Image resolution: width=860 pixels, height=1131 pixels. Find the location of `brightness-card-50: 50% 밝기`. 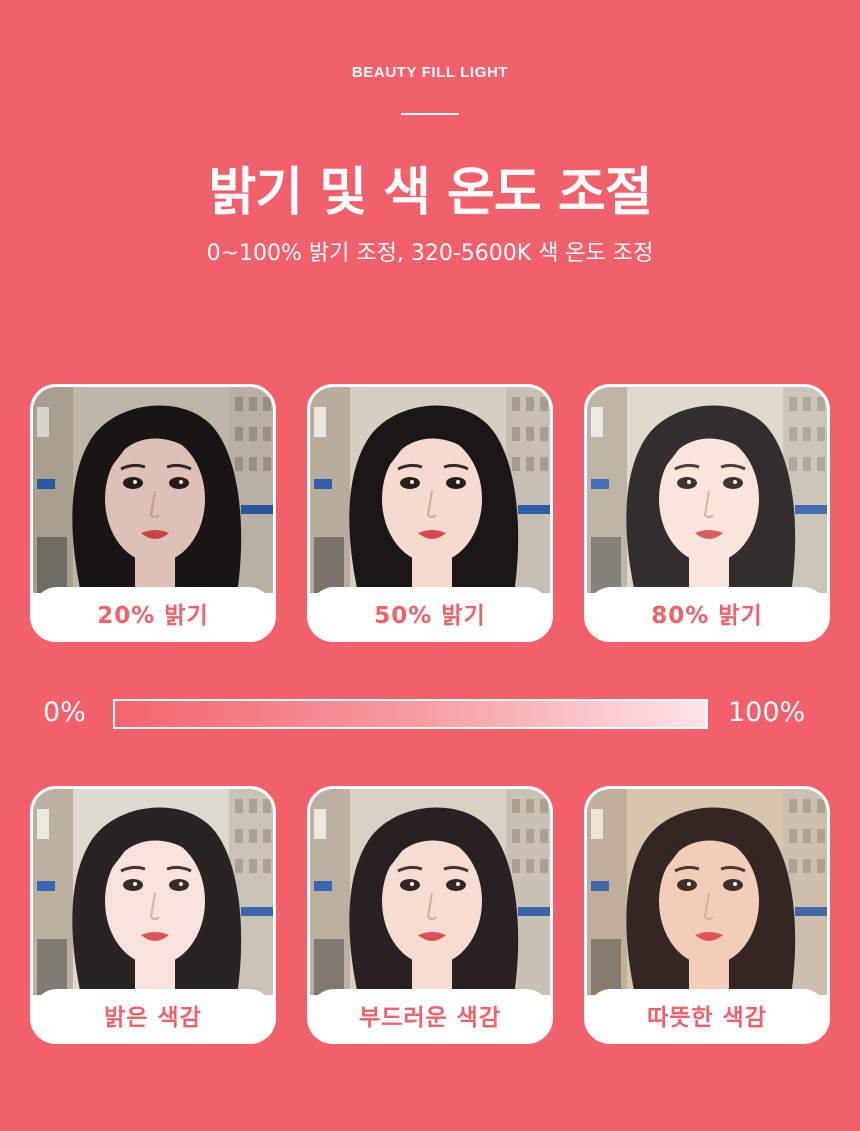

brightness-card-50: 50% 밝기 is located at coordinates (430, 513).